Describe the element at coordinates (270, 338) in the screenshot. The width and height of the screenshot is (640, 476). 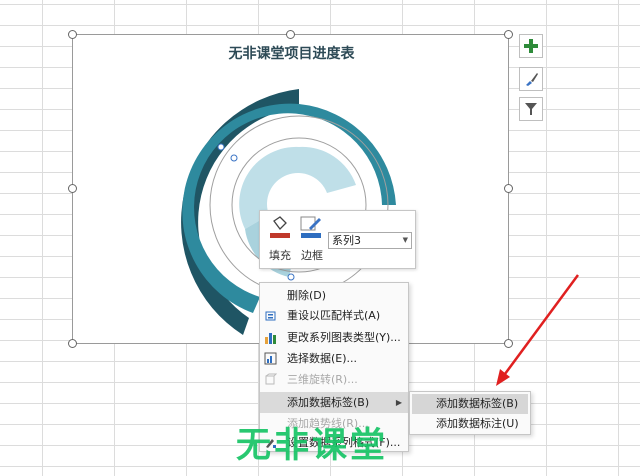
I see `bar-chart-icon` at that location.